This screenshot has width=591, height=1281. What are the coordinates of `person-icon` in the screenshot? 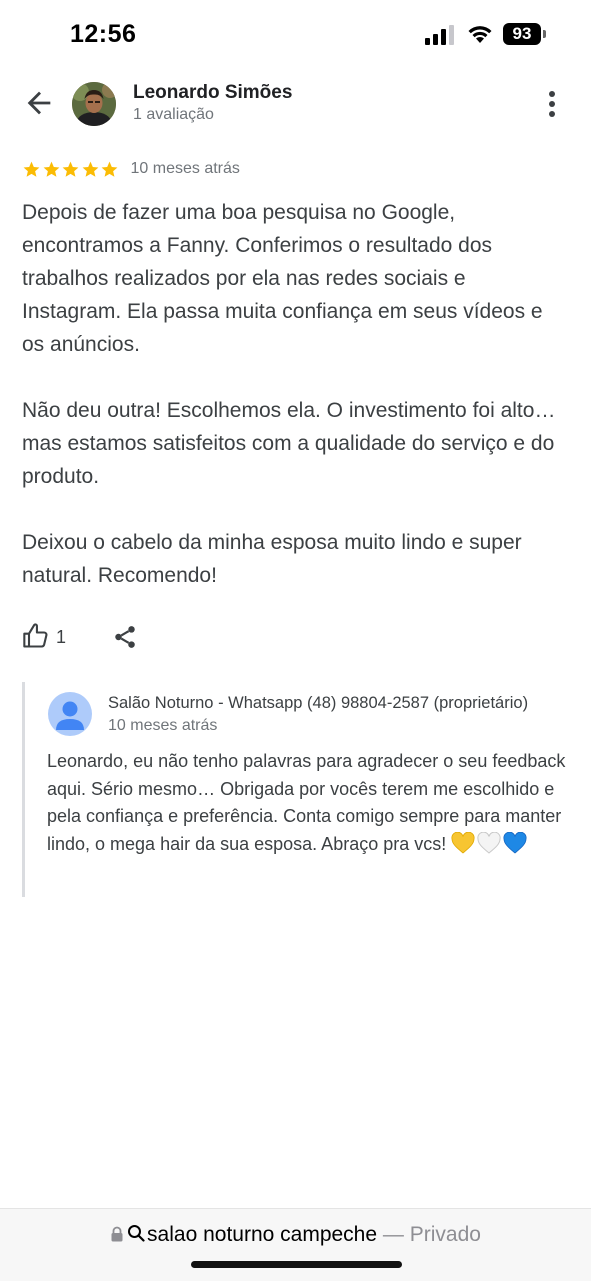 It's located at (70, 715).